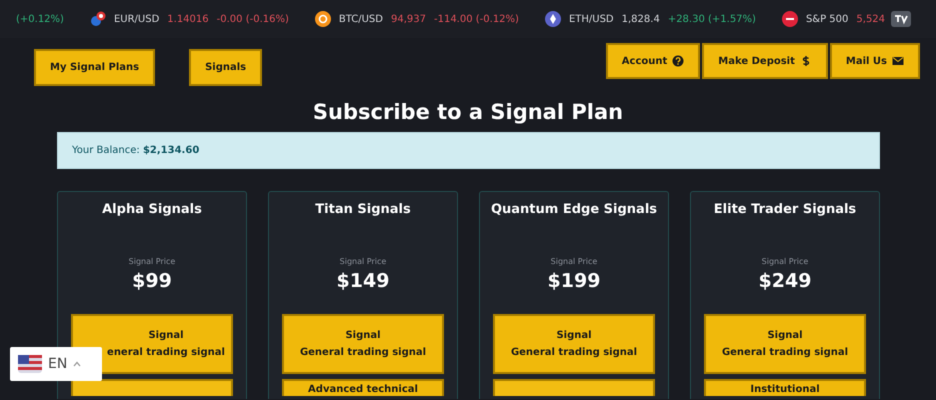 The height and width of the screenshot is (400, 936). I want to click on ticker-symbol: S&P 500, so click(827, 19).